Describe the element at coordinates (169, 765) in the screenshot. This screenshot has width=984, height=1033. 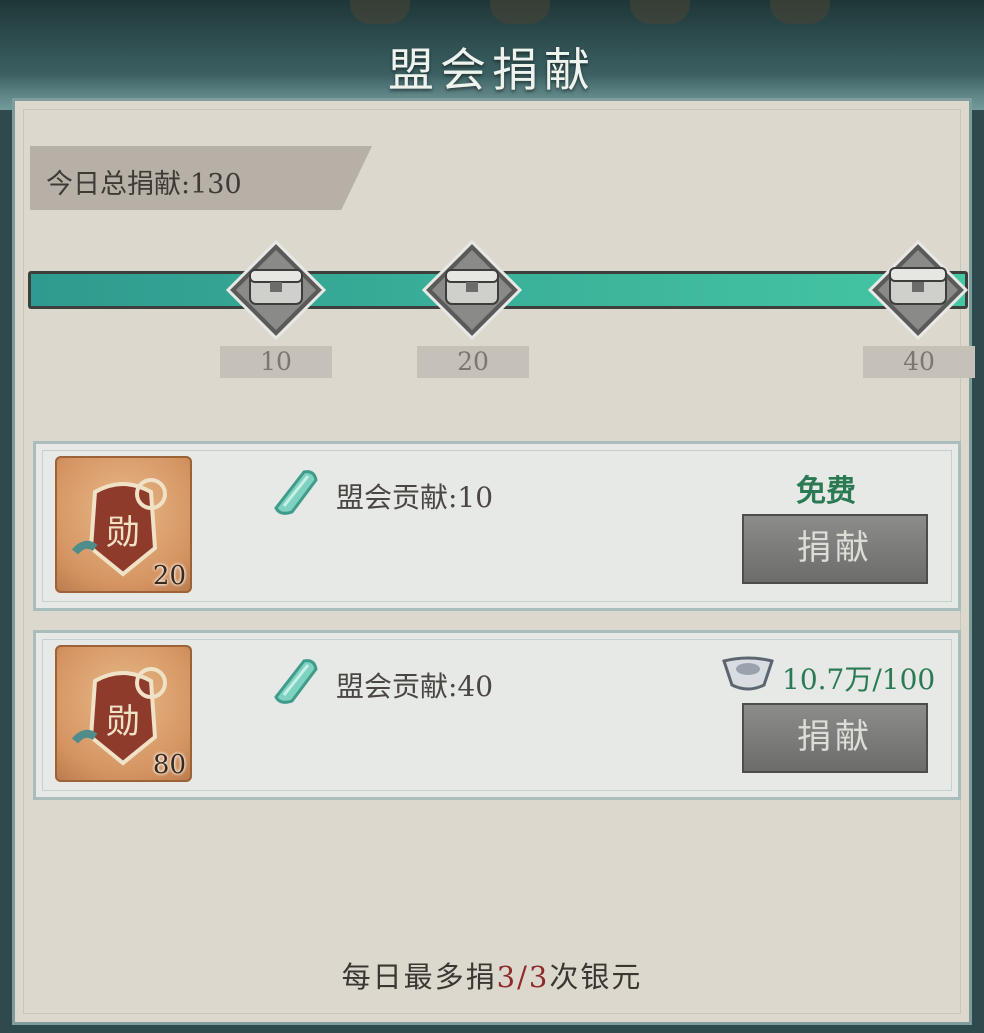
I see `item-count: 80` at that location.